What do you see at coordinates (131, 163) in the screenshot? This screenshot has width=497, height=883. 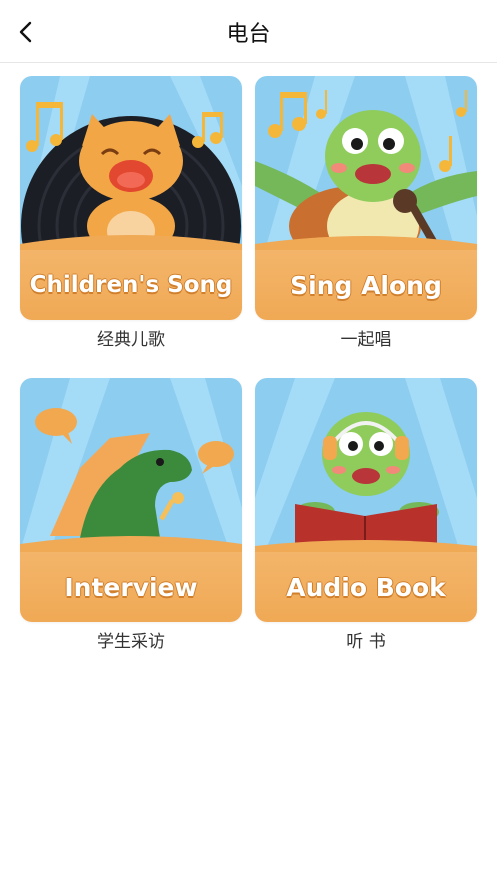 I see `cat-singing-illustration` at bounding box center [131, 163].